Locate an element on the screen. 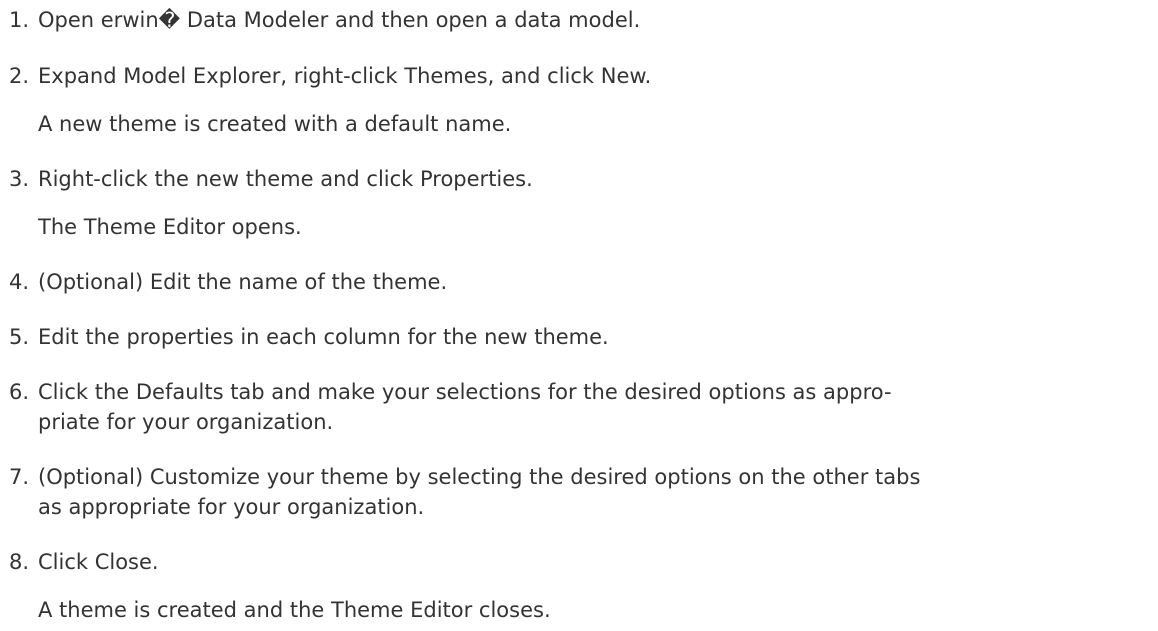 This screenshot has height=631, width=1158. step-number: 5. is located at coordinates (19, 337).